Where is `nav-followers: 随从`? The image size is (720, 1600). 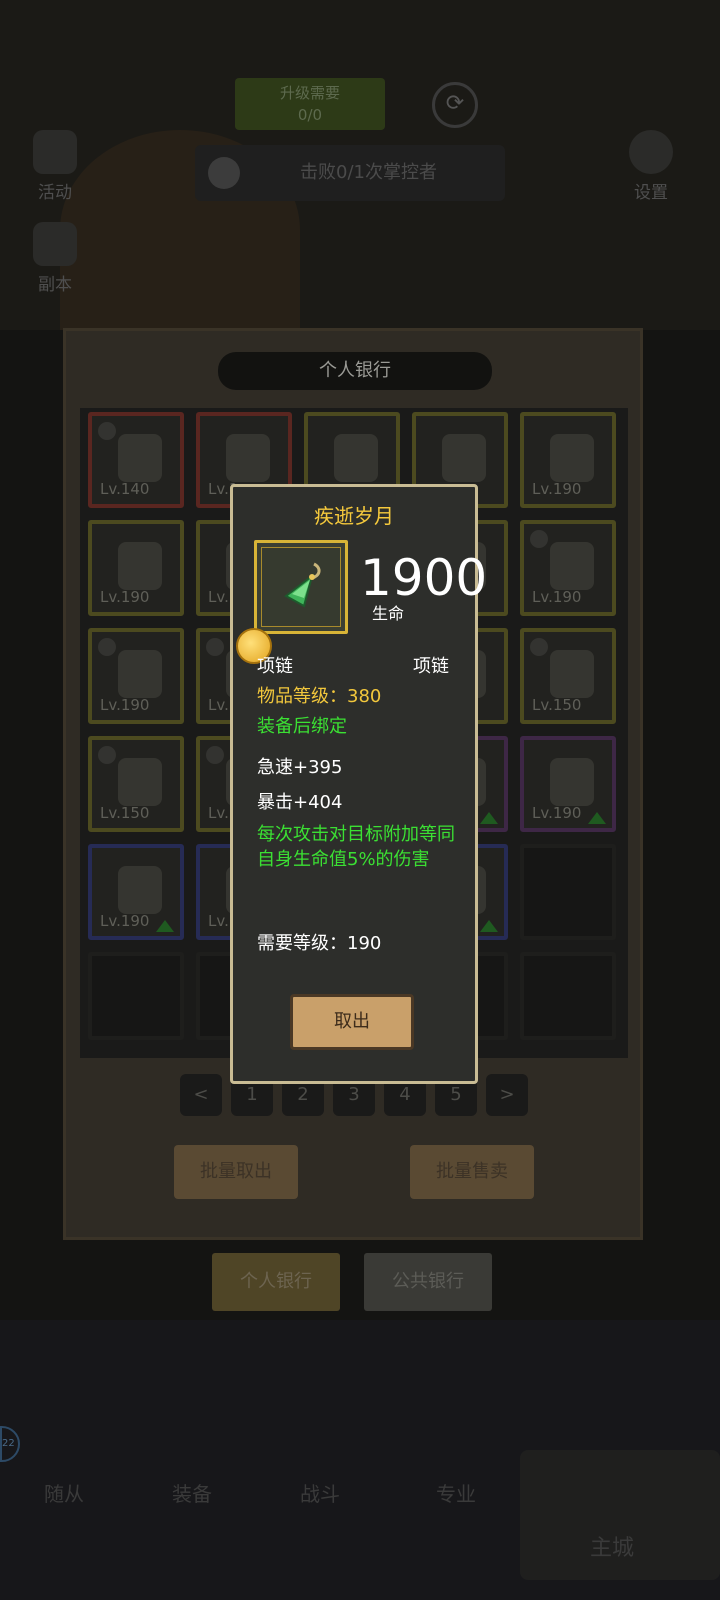
nav-followers: 随从 is located at coordinates (64, 1492).